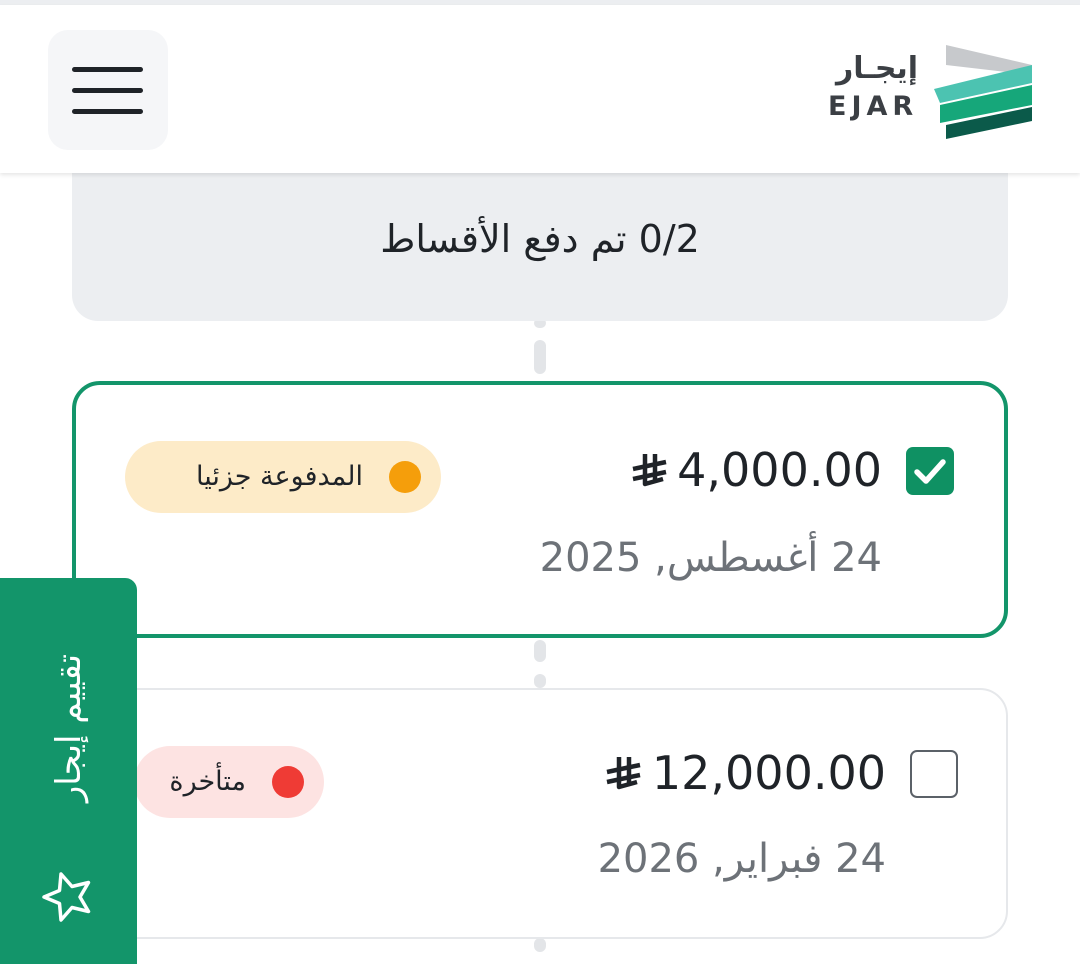 This screenshot has width=1080, height=964. I want to click on ejar-logo-icon, so click(983, 92).